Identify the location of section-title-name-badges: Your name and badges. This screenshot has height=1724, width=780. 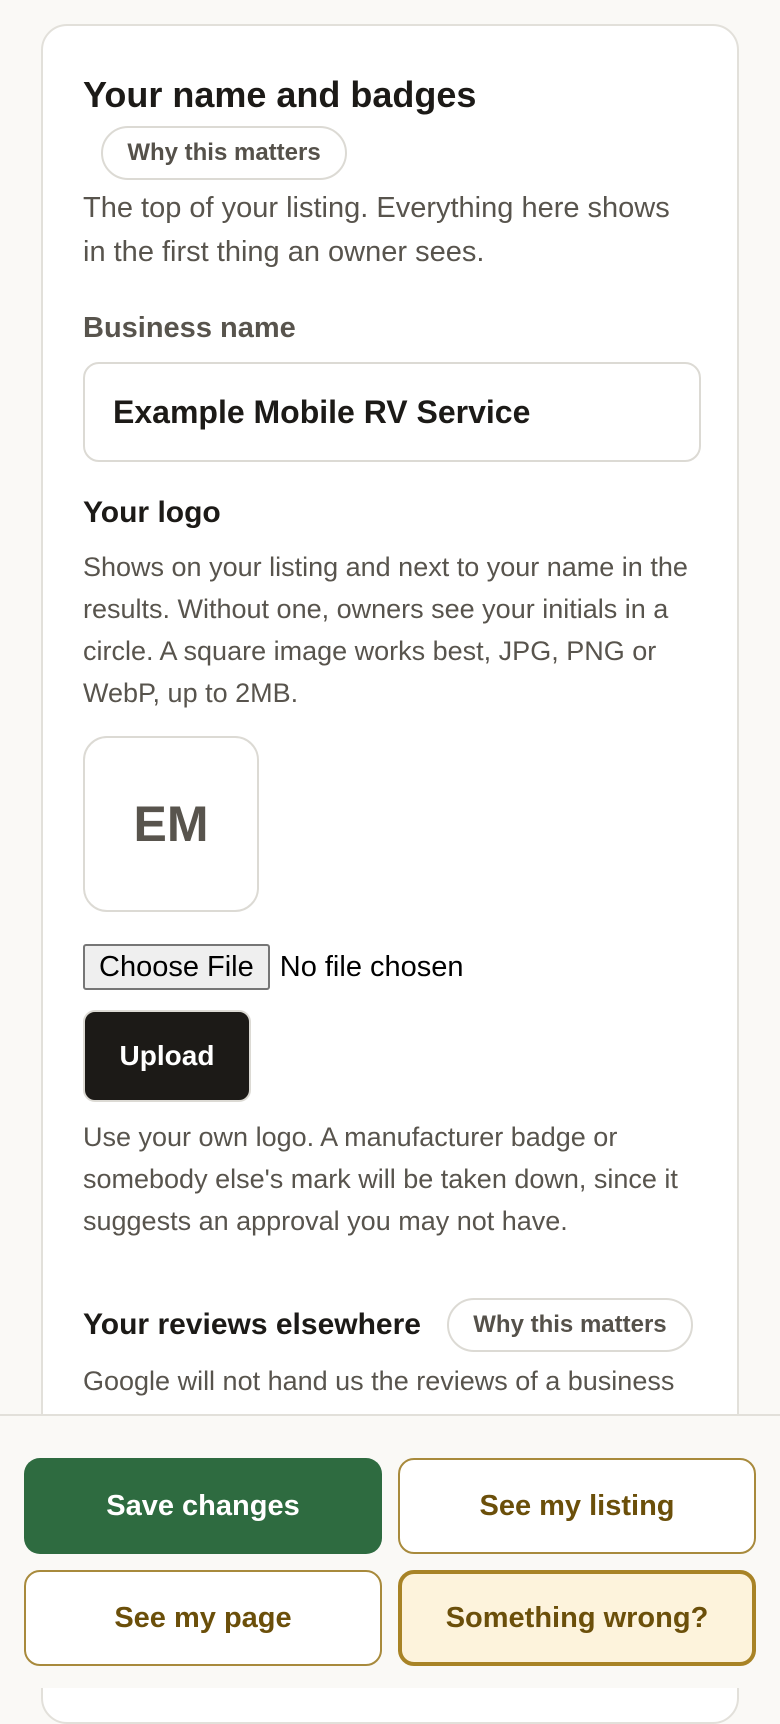
(280, 94).